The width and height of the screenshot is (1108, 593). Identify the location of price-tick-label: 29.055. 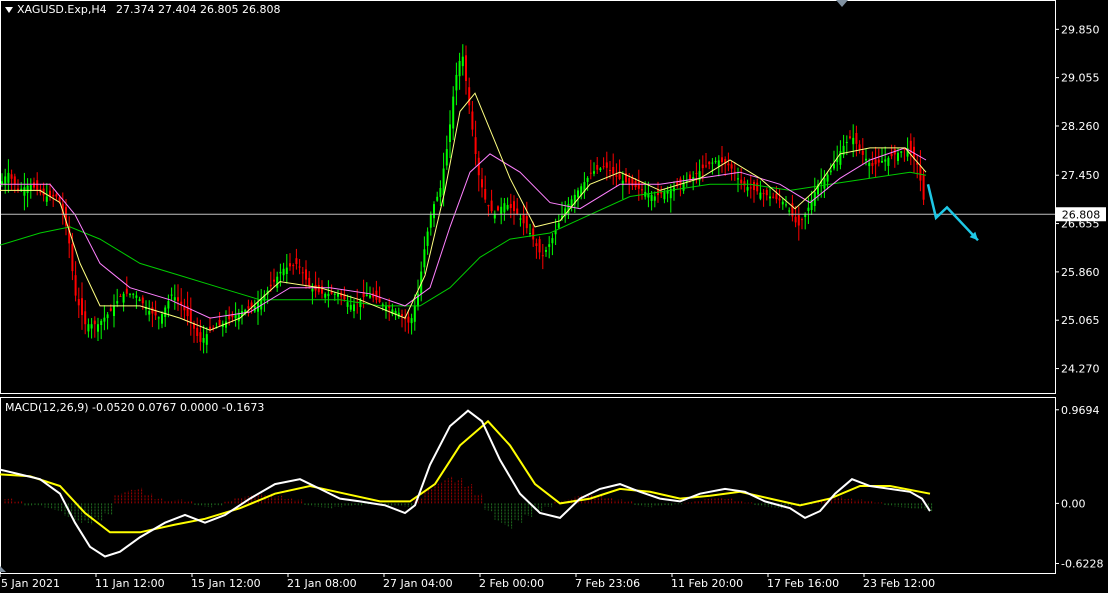
(1080, 78).